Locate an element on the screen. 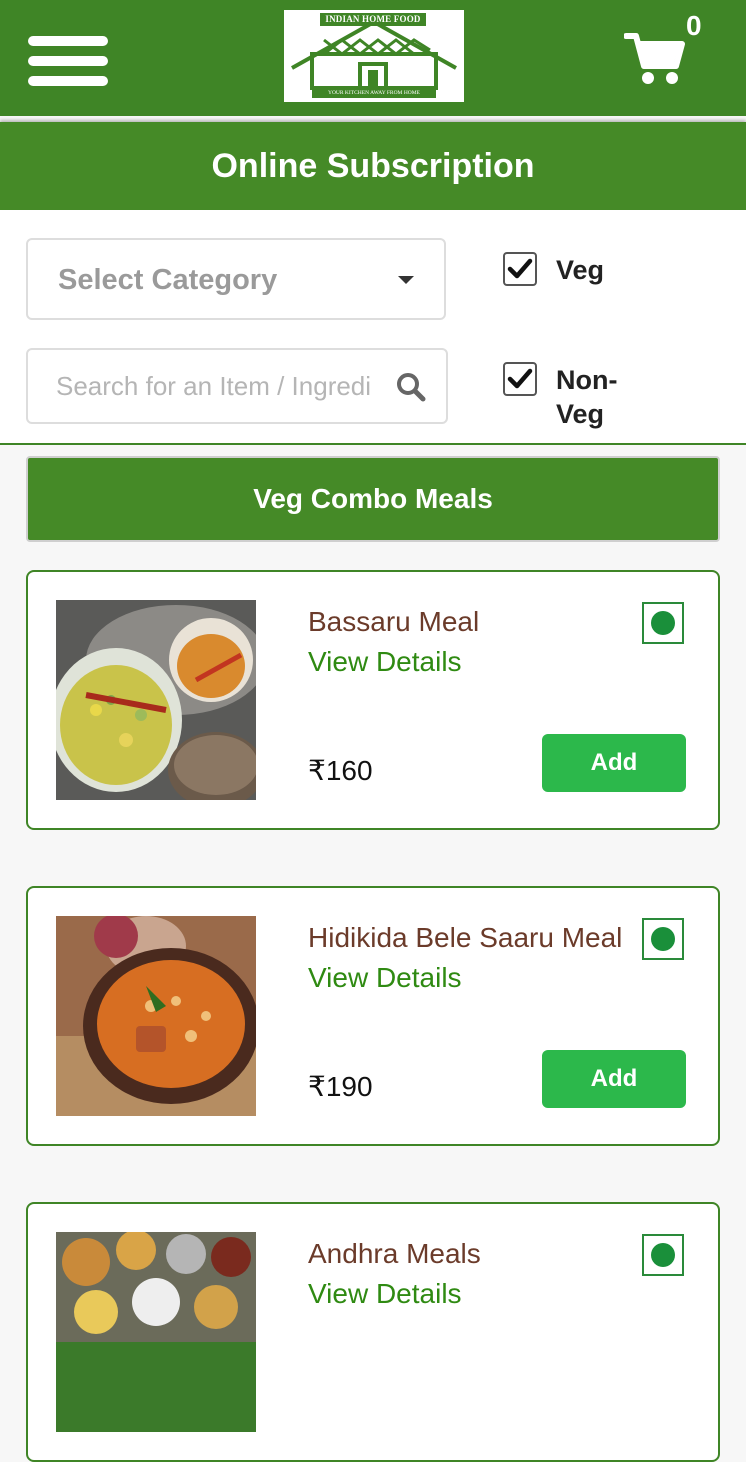 This screenshot has width=746, height=1462. search-icon is located at coordinates (411, 387).